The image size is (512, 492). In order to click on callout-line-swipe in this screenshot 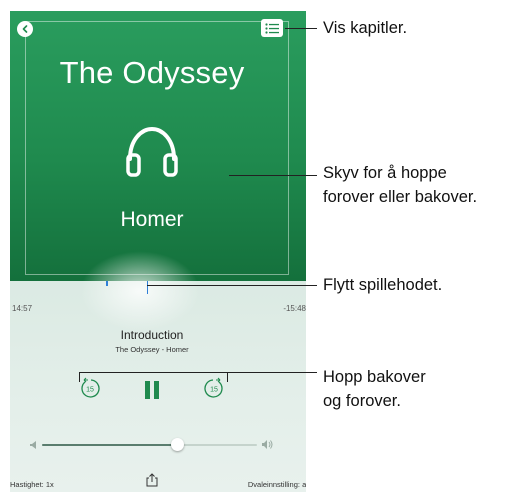, I will do `click(273, 175)`.